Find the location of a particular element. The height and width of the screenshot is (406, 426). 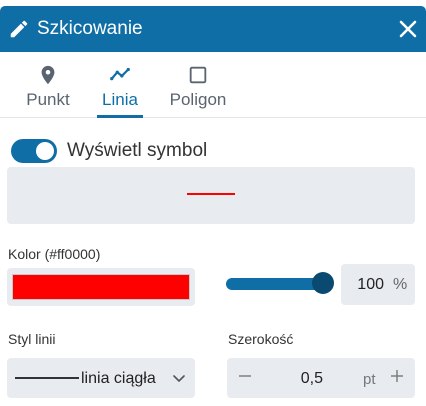

tab-linia: Linia is located at coordinates (120, 85).